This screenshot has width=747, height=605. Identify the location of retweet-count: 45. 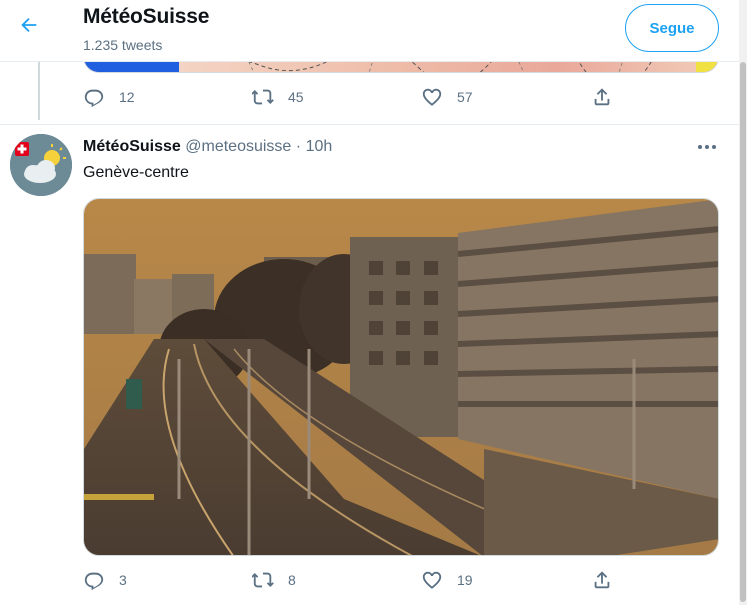
(296, 97).